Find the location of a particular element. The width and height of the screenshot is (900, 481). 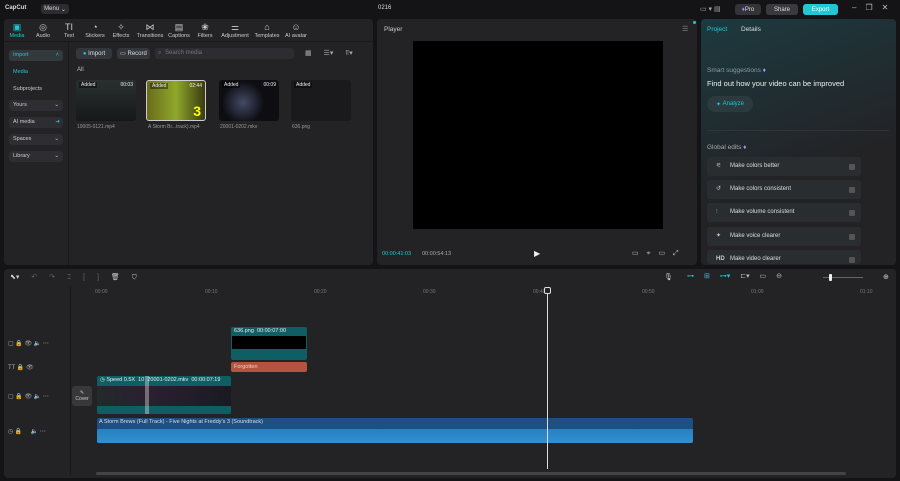

make-volume-consistent: ⫶ Make volume consistent is located at coordinates (784, 212).